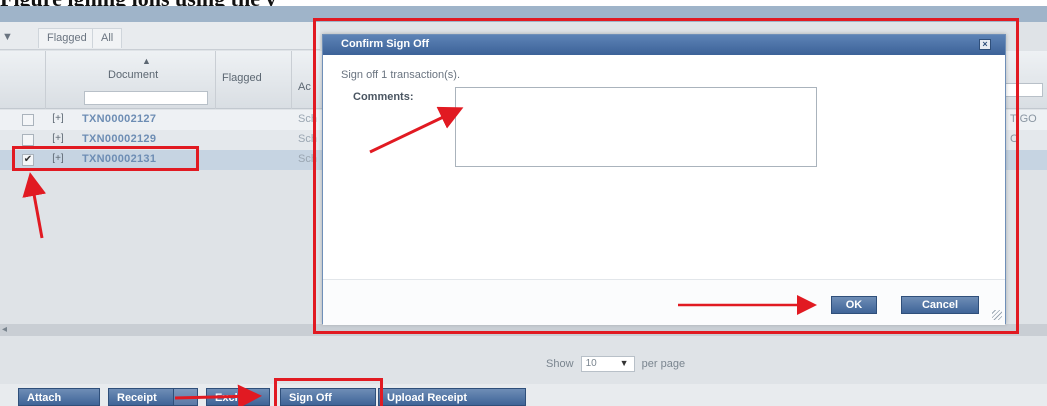 The image size is (1047, 406). Describe the element at coordinates (119, 139) in the screenshot. I see `document-link: TXN00002129` at that location.